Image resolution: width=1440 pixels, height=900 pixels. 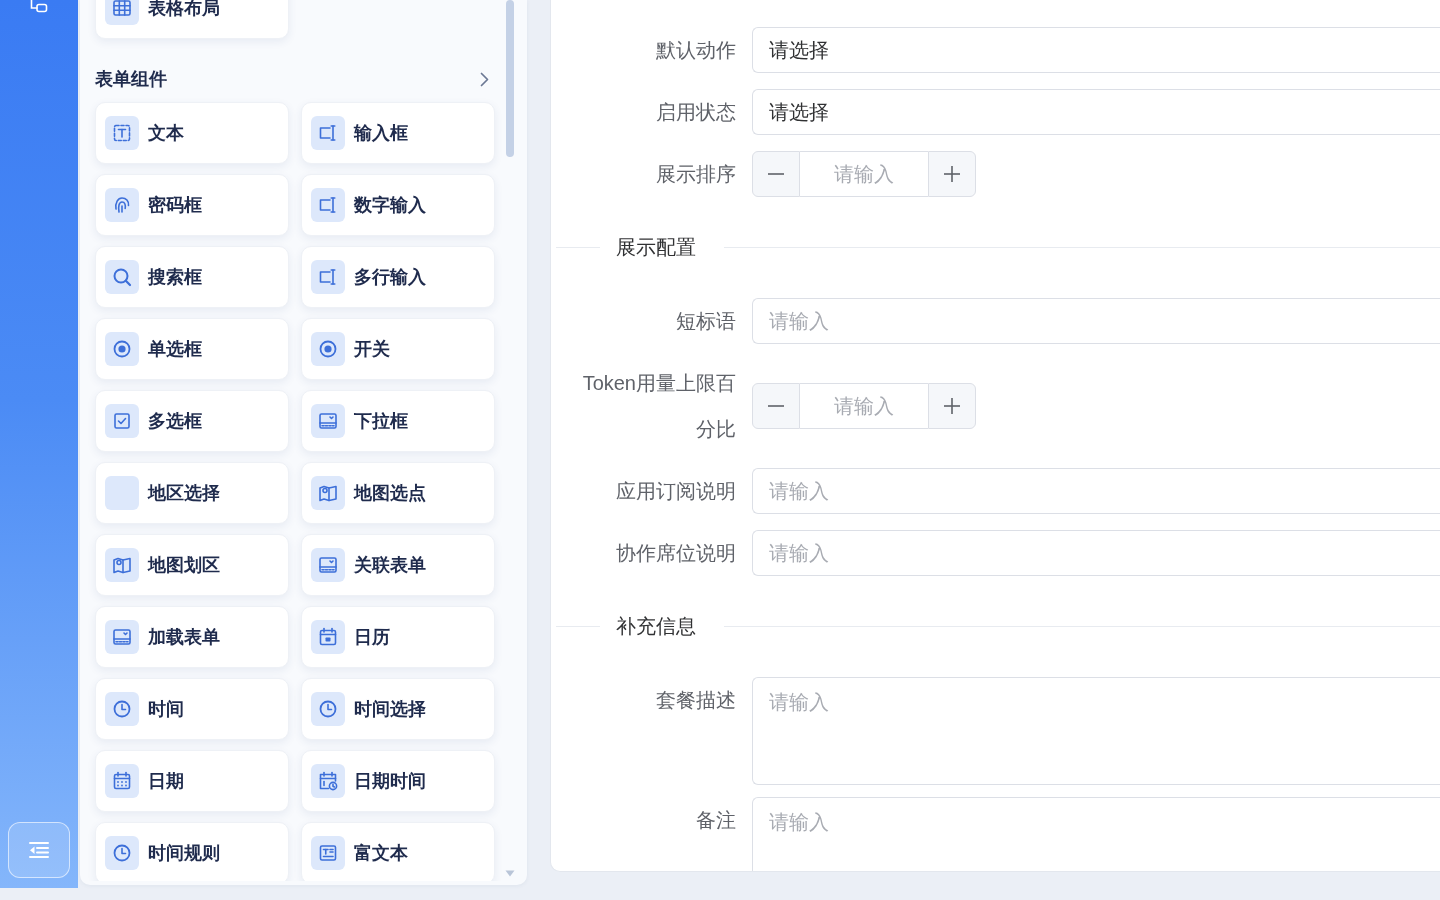 What do you see at coordinates (192, 637) in the screenshot?
I see `component-card: 加载表单` at bounding box center [192, 637].